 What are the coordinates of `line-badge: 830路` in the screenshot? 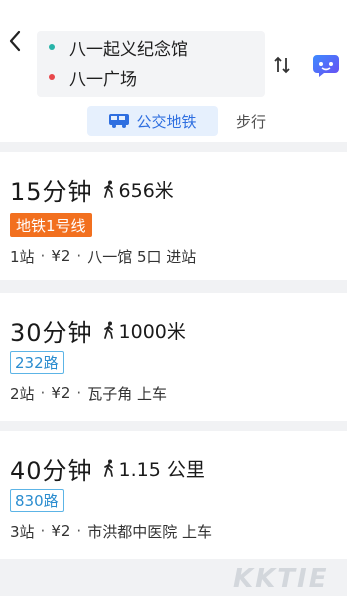 It's located at (37, 500).